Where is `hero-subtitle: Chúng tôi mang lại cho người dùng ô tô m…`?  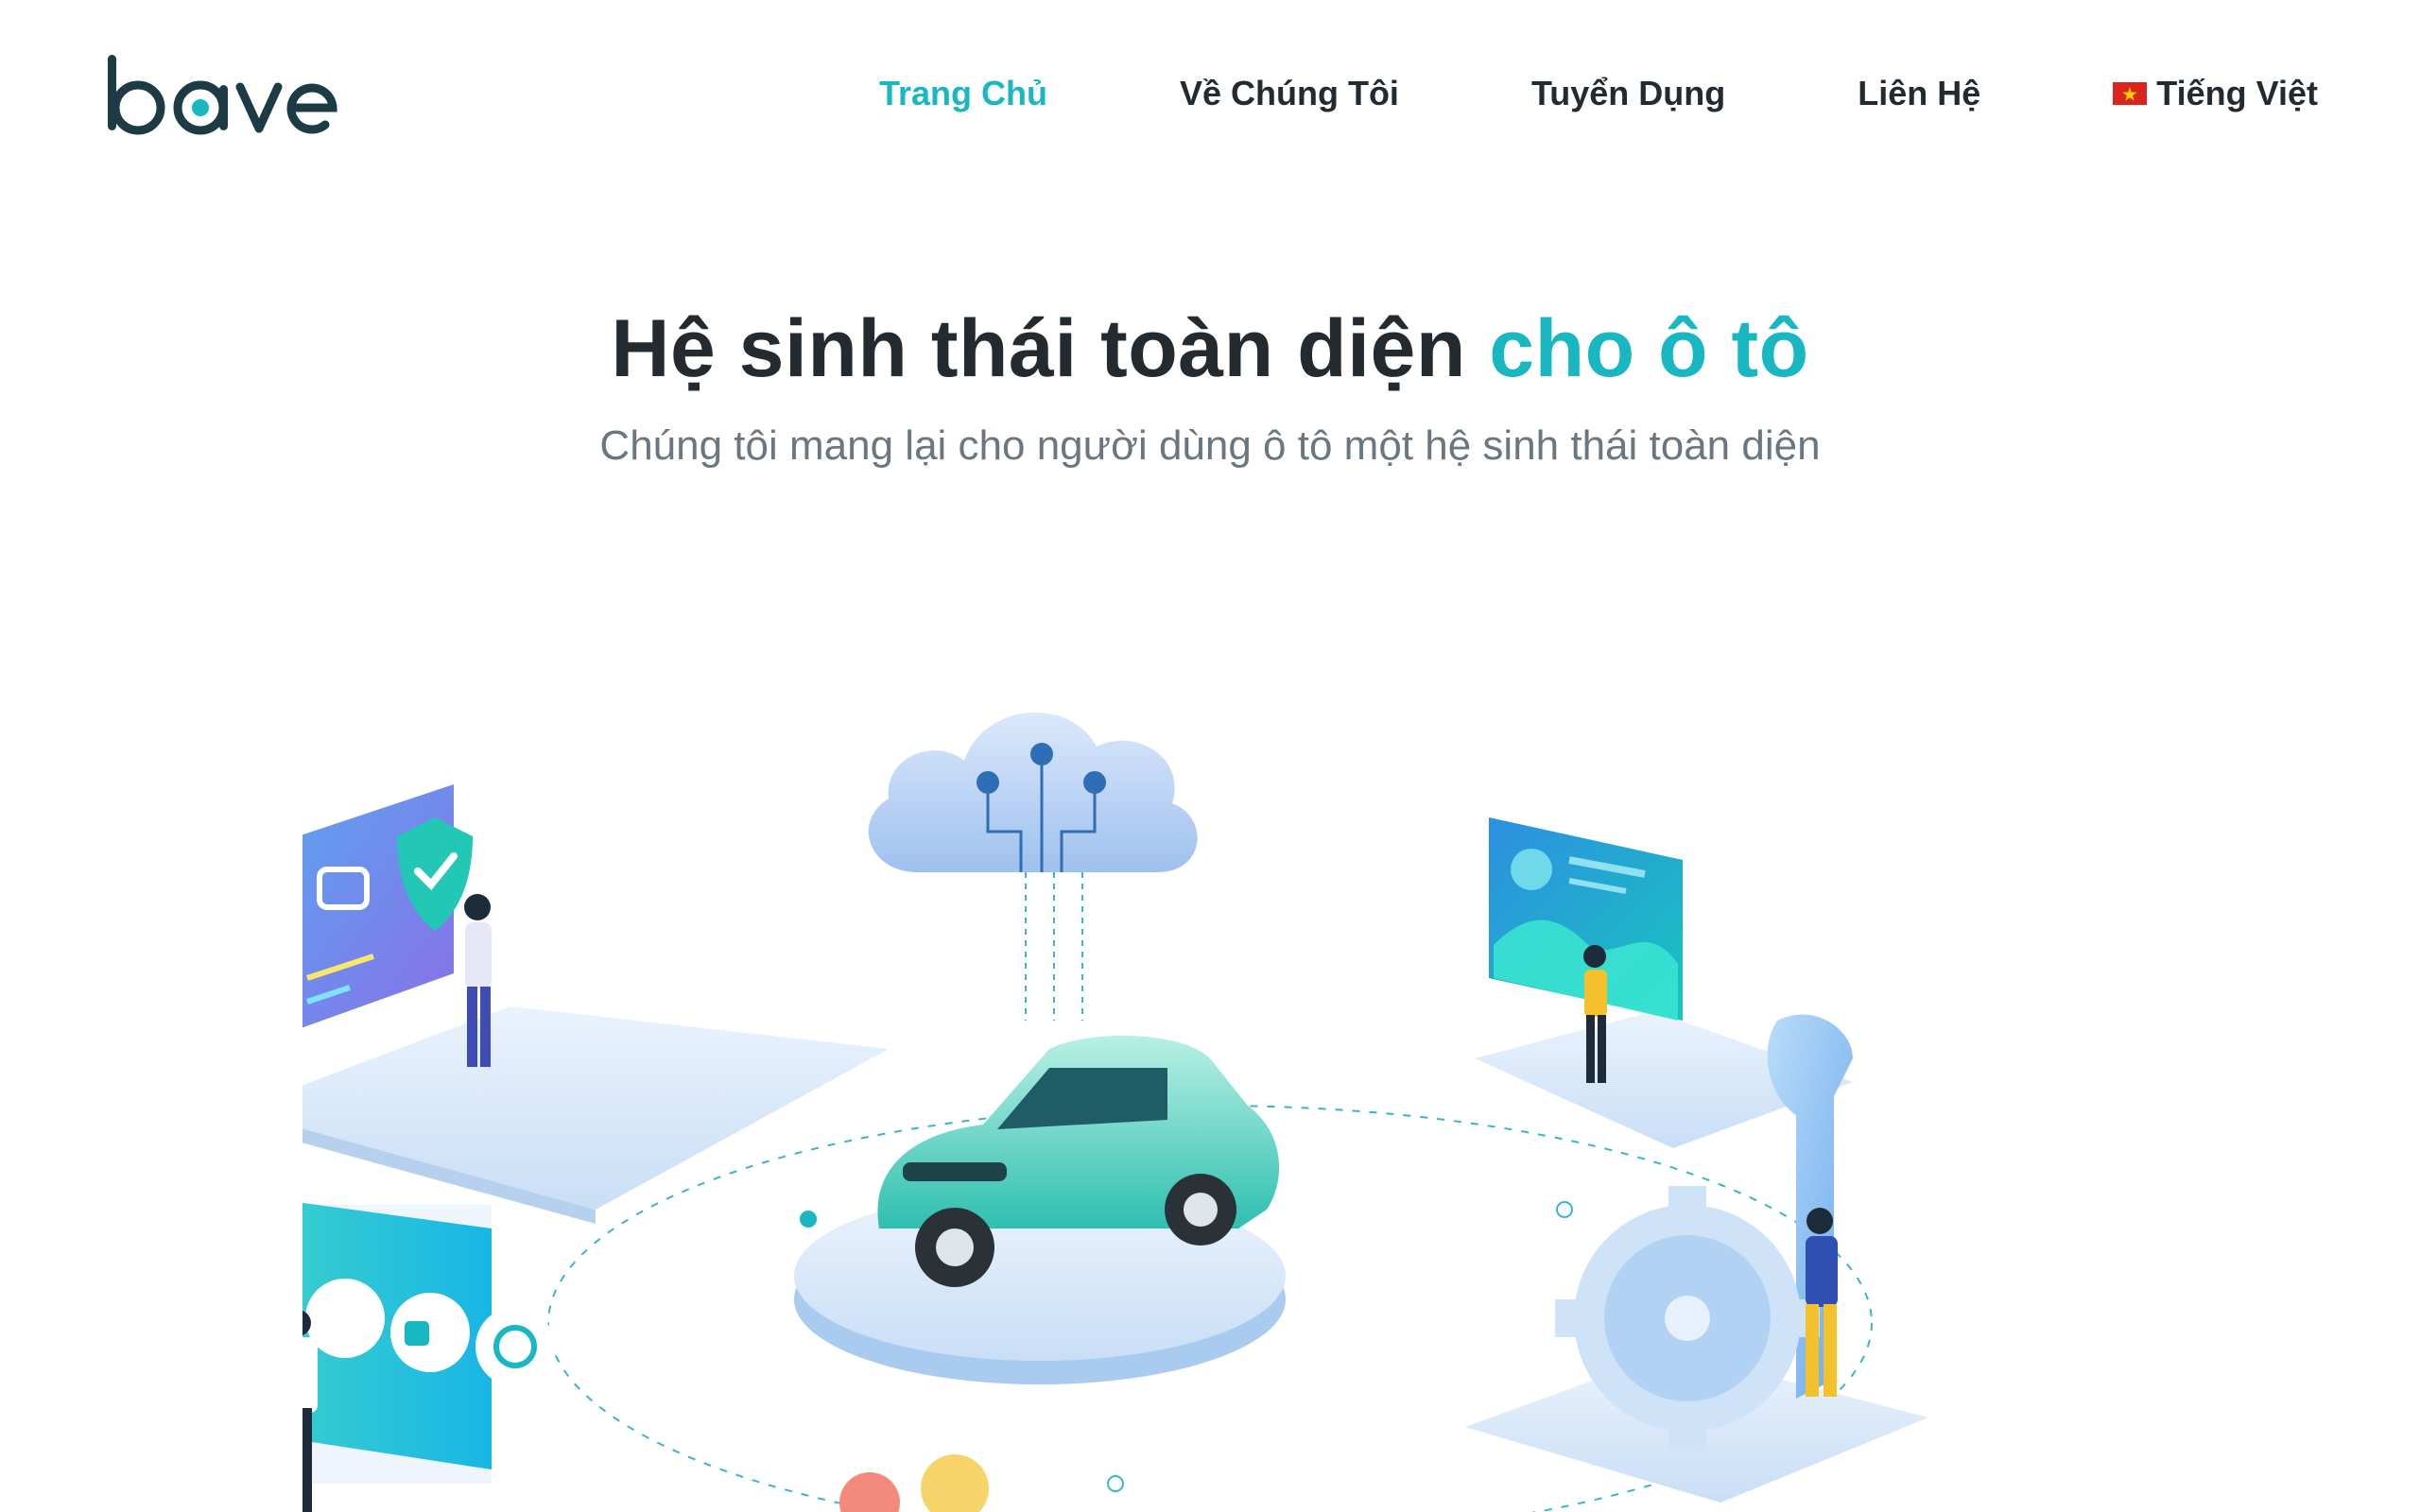
hero-subtitle: Chúng tôi mang lại cho người dùng ô tô m… is located at coordinates (1210, 445).